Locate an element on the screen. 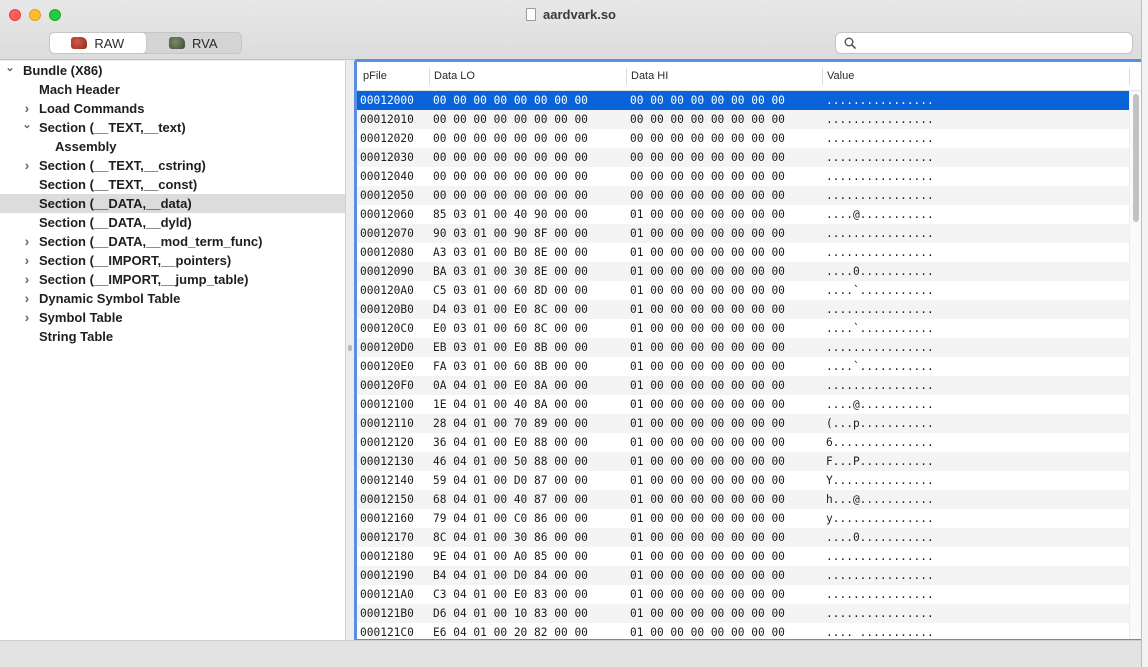 The image size is (1148, 667). column-header-data-hi: Data HI is located at coordinates (725, 76).